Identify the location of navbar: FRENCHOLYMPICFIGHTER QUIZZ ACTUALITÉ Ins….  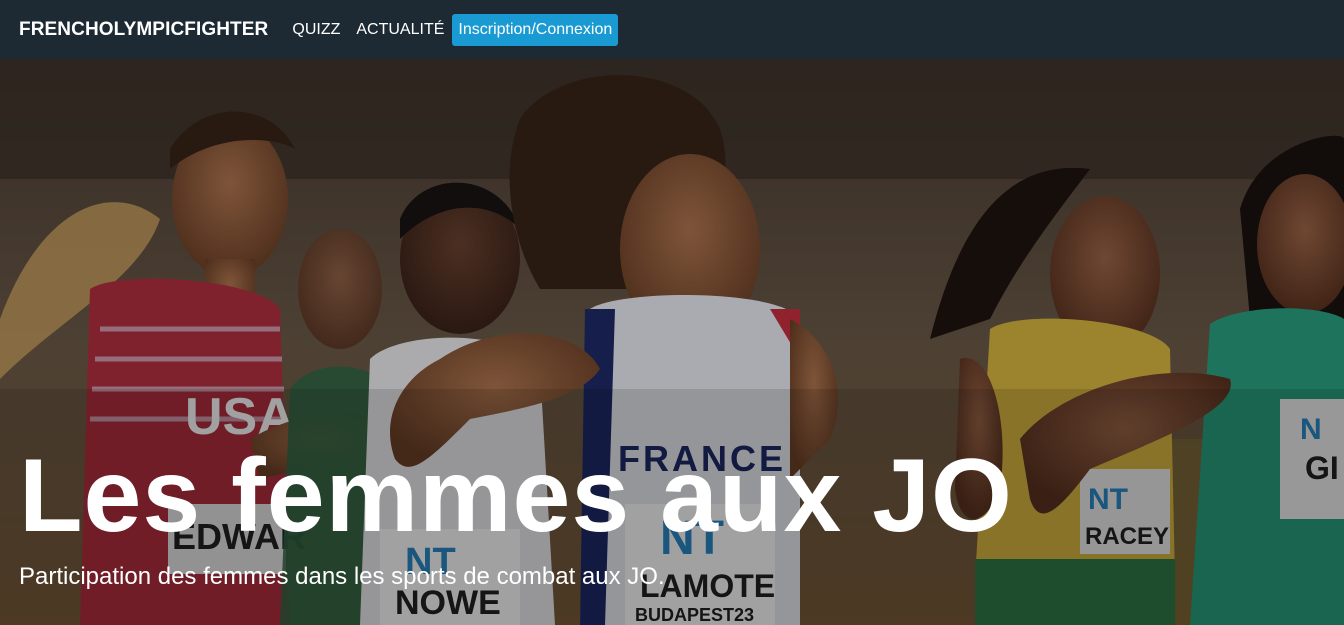
(672, 29).